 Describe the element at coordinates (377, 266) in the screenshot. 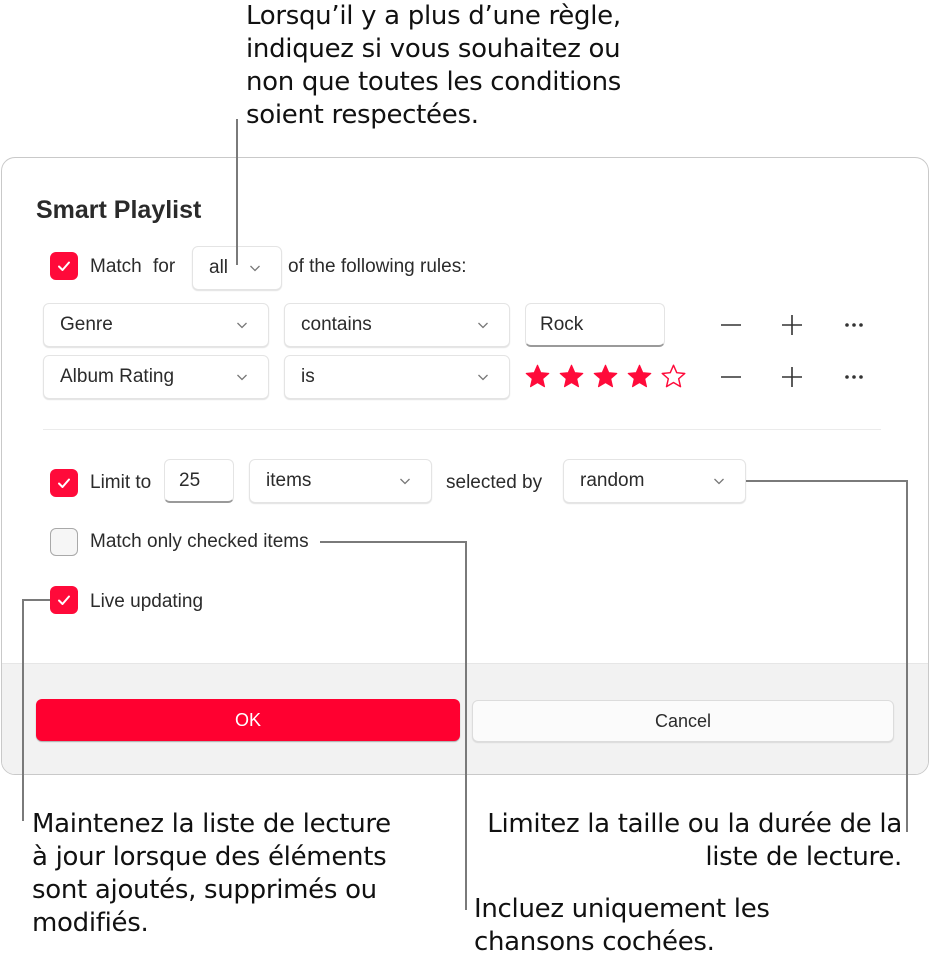

I see `match-suffix-label: of the following rules:` at that location.